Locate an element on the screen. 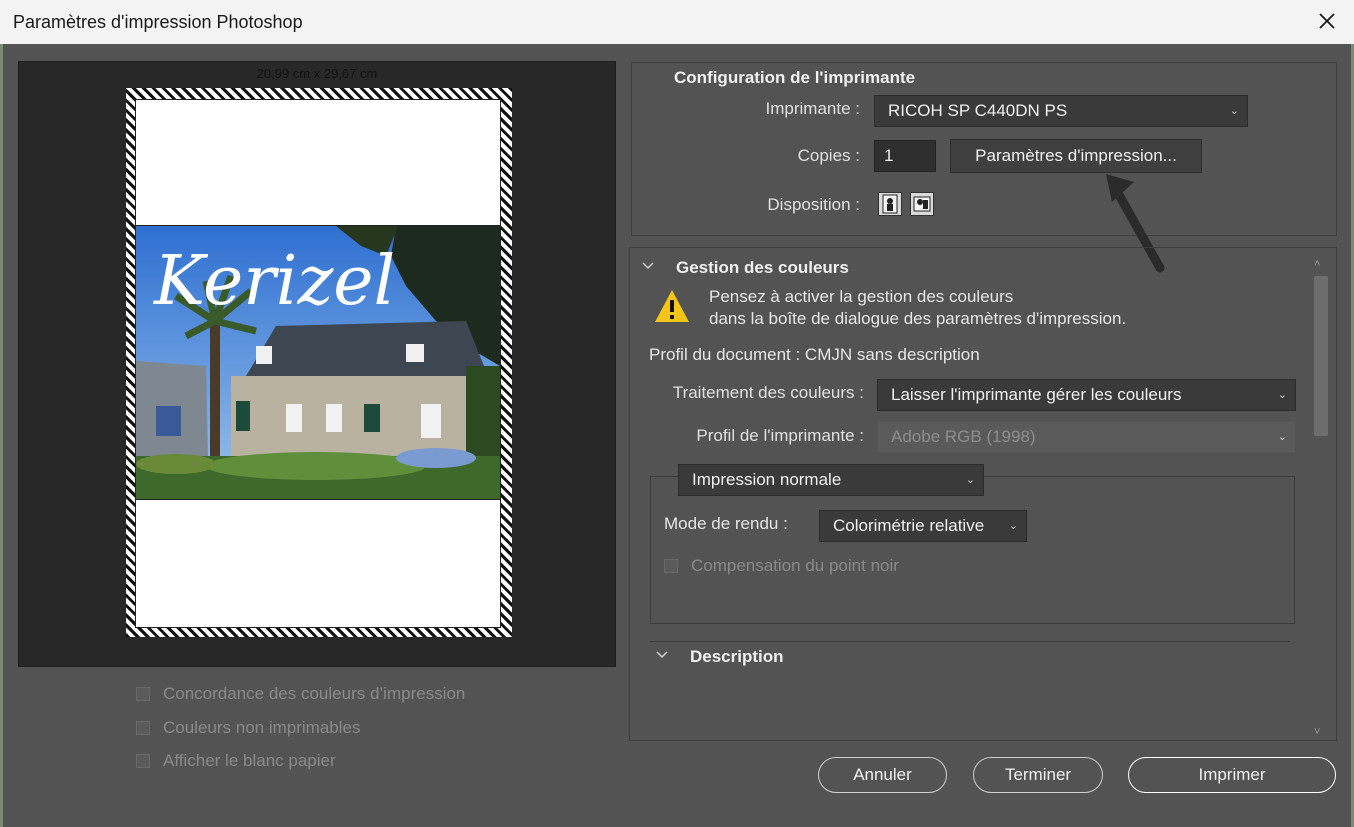 This screenshot has width=1354, height=827. color-handling-value: Laisser l'imprimante gérer les couleurs is located at coordinates (1036, 394).